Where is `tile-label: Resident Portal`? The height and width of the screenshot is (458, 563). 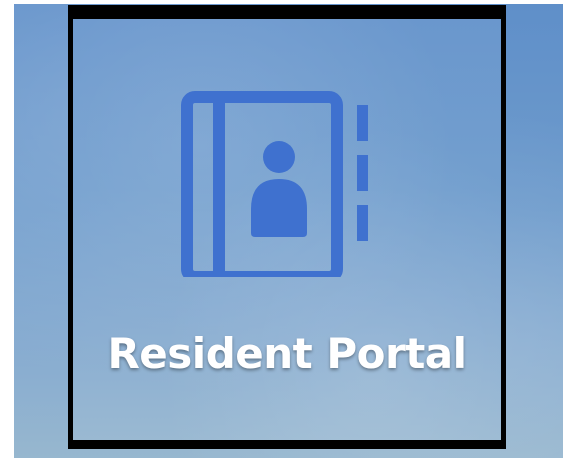
tile-label: Resident Portal is located at coordinates (287, 353).